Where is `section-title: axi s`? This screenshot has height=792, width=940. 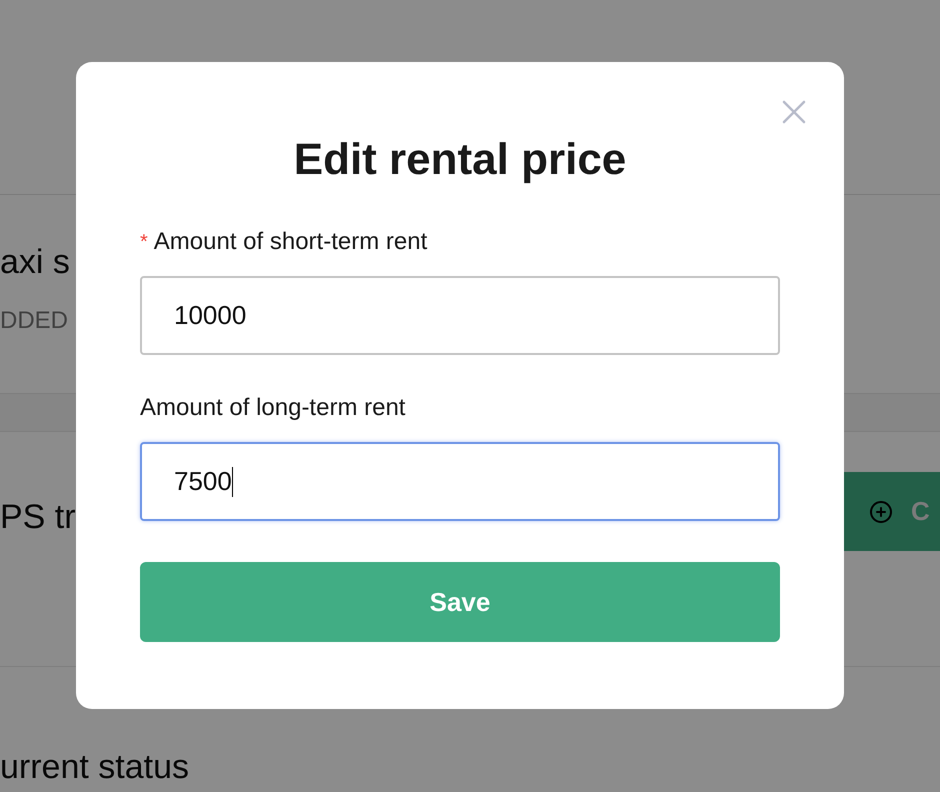 section-title: axi s is located at coordinates (35, 262).